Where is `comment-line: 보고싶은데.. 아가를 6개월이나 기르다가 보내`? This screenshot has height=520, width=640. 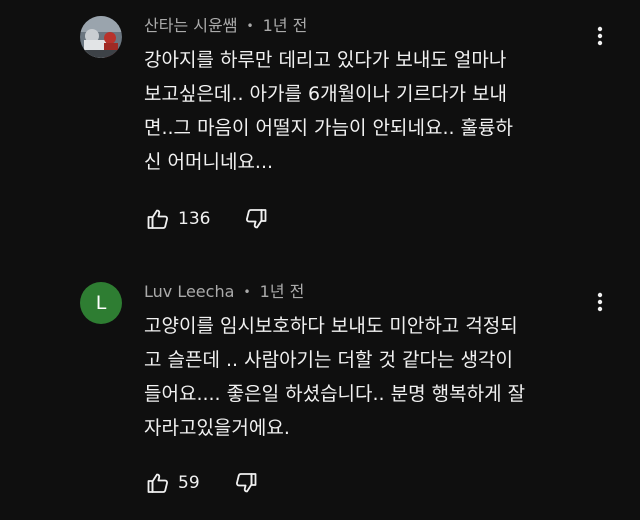
comment-line: 보고싶은데.. 아가를 6개월이나 기르다가 보내 is located at coordinates (325, 94).